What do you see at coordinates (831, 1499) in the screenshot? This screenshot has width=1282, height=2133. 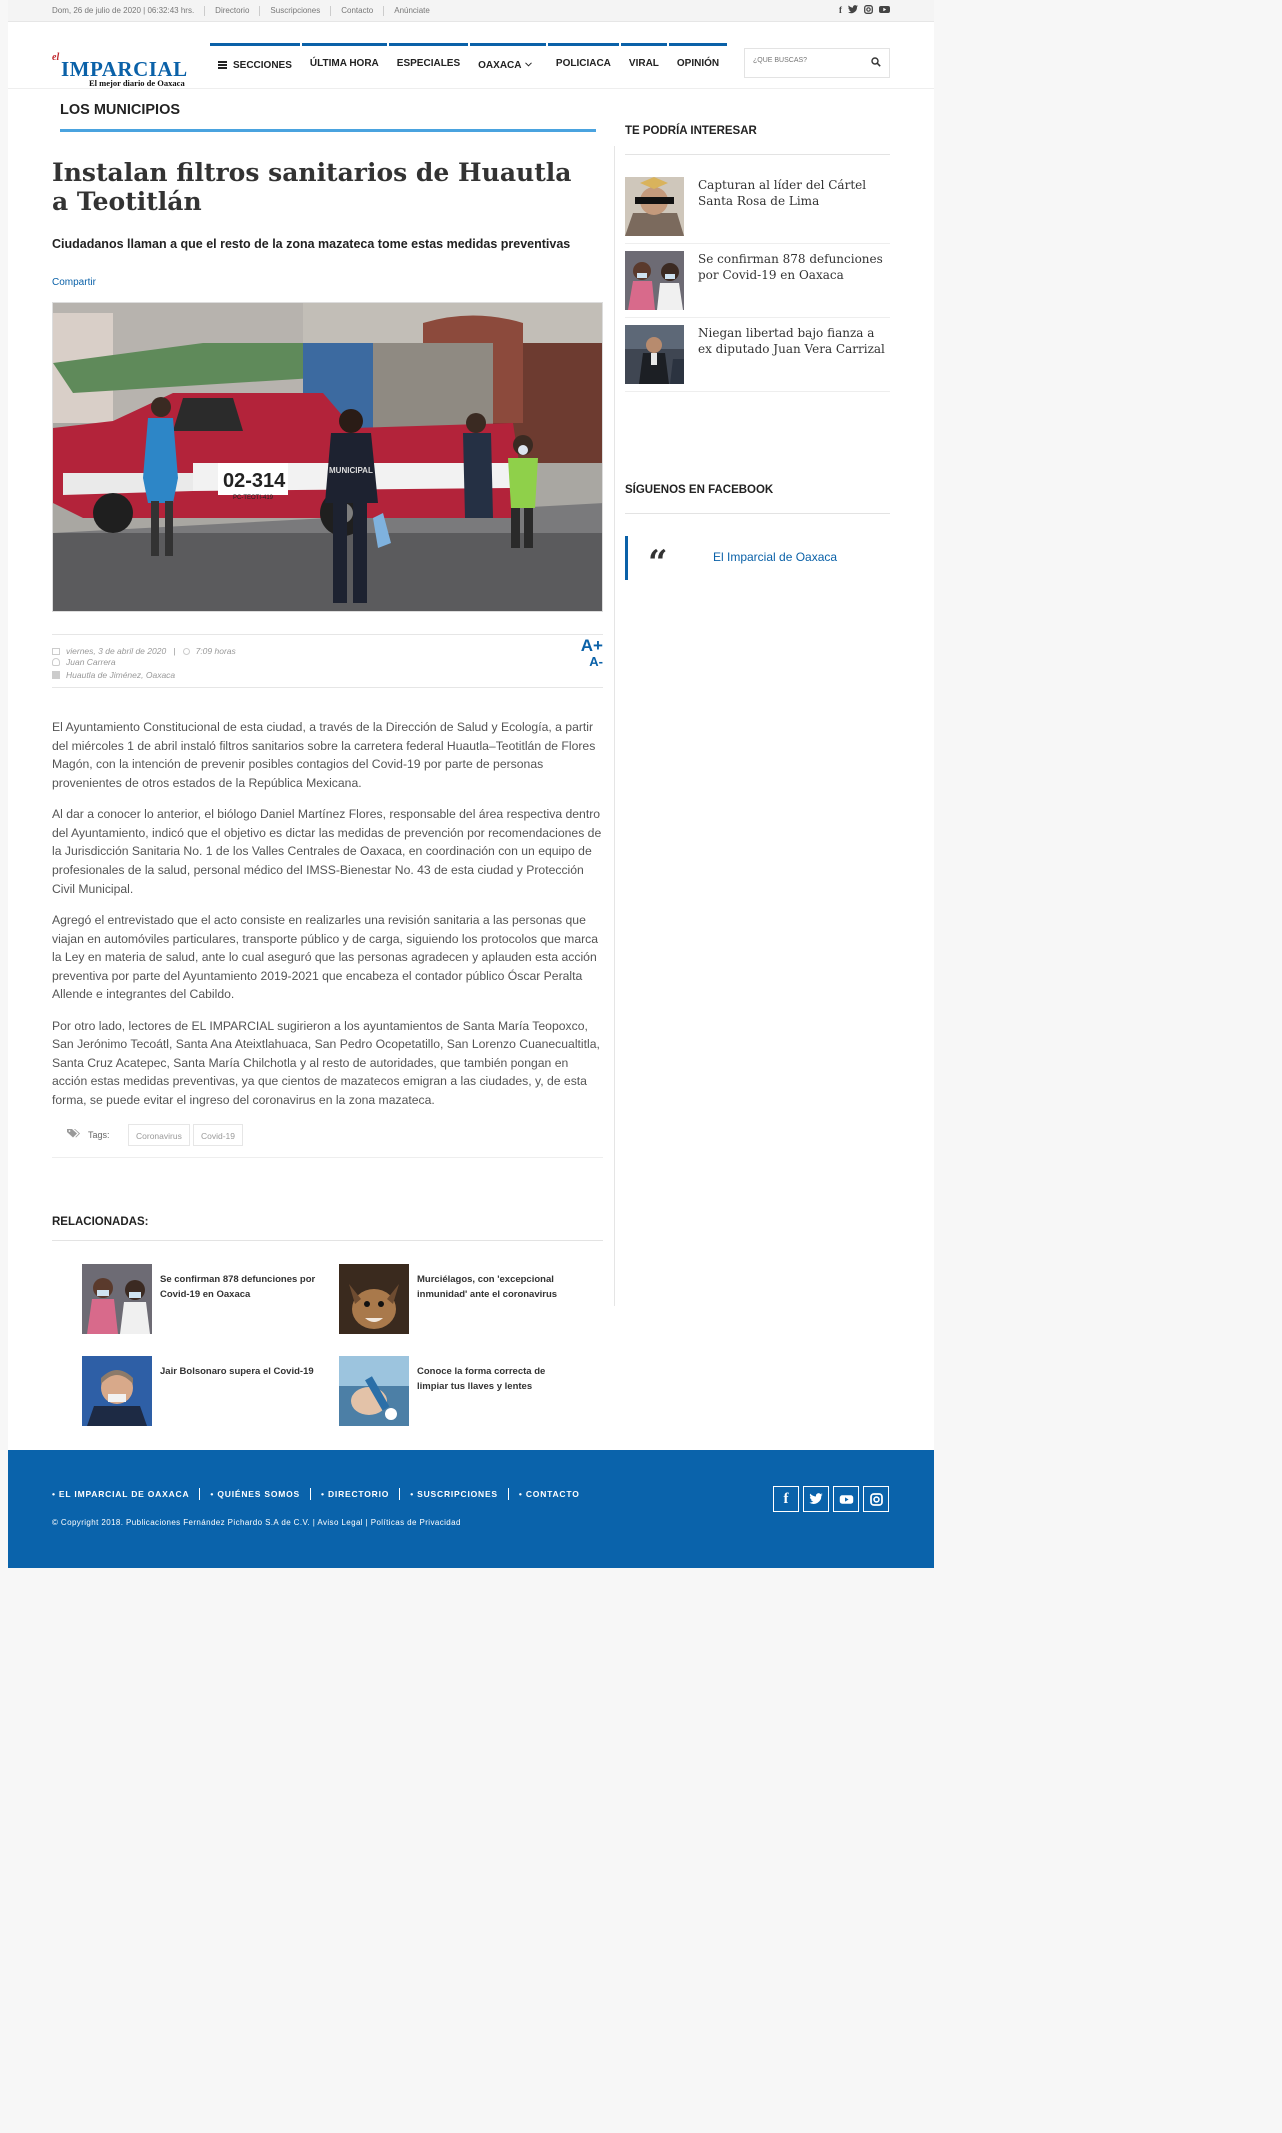 I see `footer-social-icons: f` at bounding box center [831, 1499].